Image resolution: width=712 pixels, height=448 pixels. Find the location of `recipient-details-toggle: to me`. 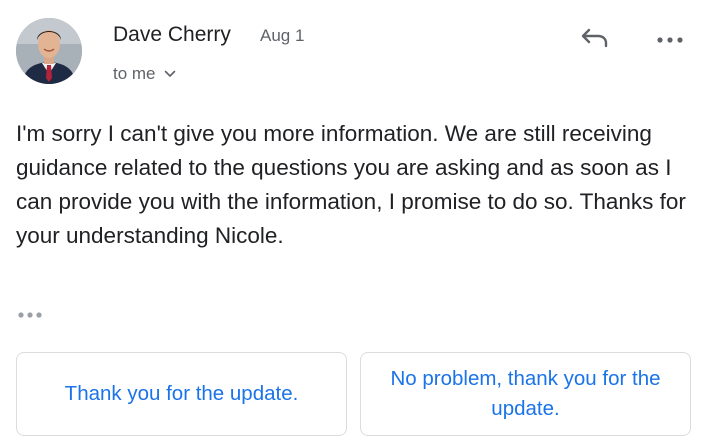

recipient-details-toggle: to me is located at coordinates (144, 74).